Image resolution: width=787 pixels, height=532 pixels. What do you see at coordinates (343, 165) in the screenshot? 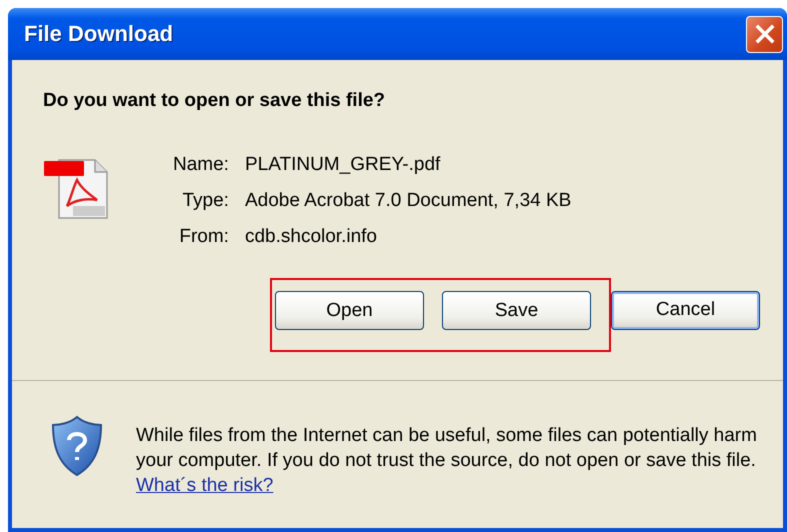
I see `field-value: PLATINUM_GREY-.pdf` at bounding box center [343, 165].